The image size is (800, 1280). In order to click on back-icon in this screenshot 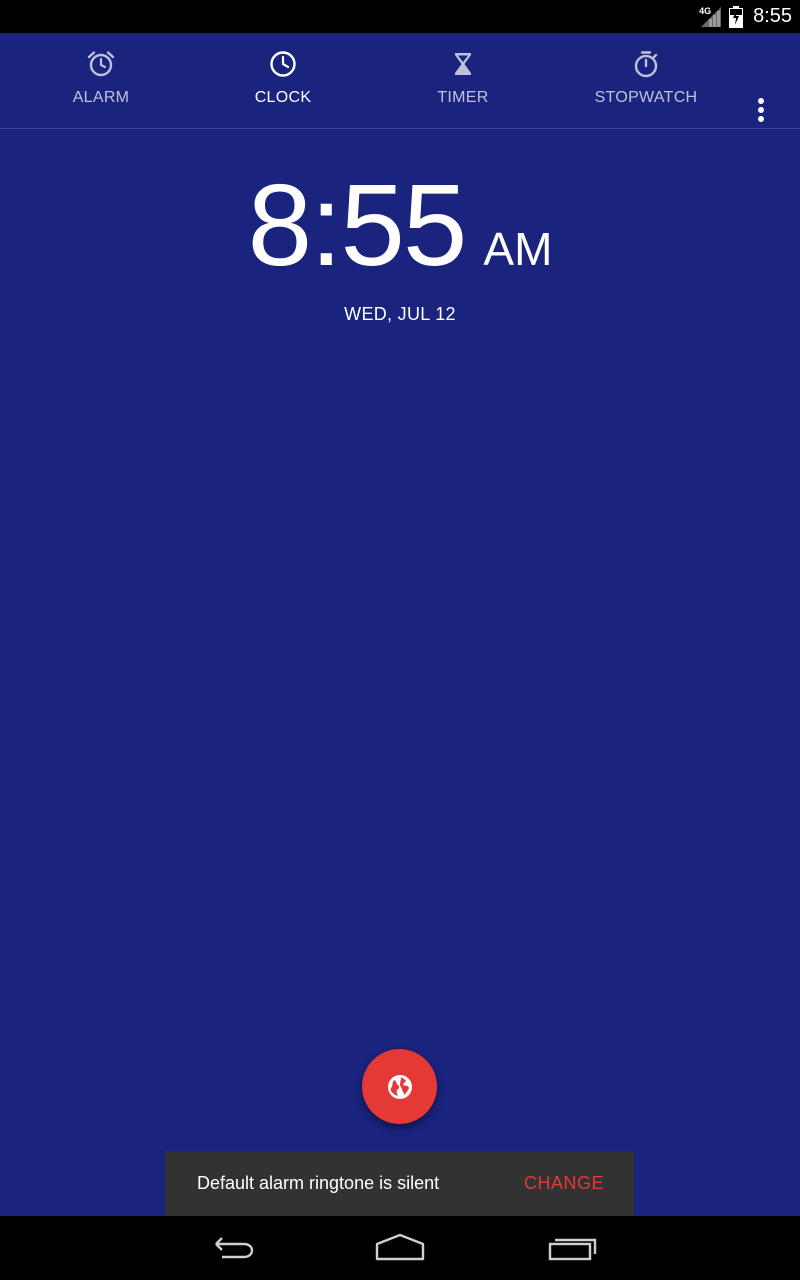, I will do `click(230, 1248)`.